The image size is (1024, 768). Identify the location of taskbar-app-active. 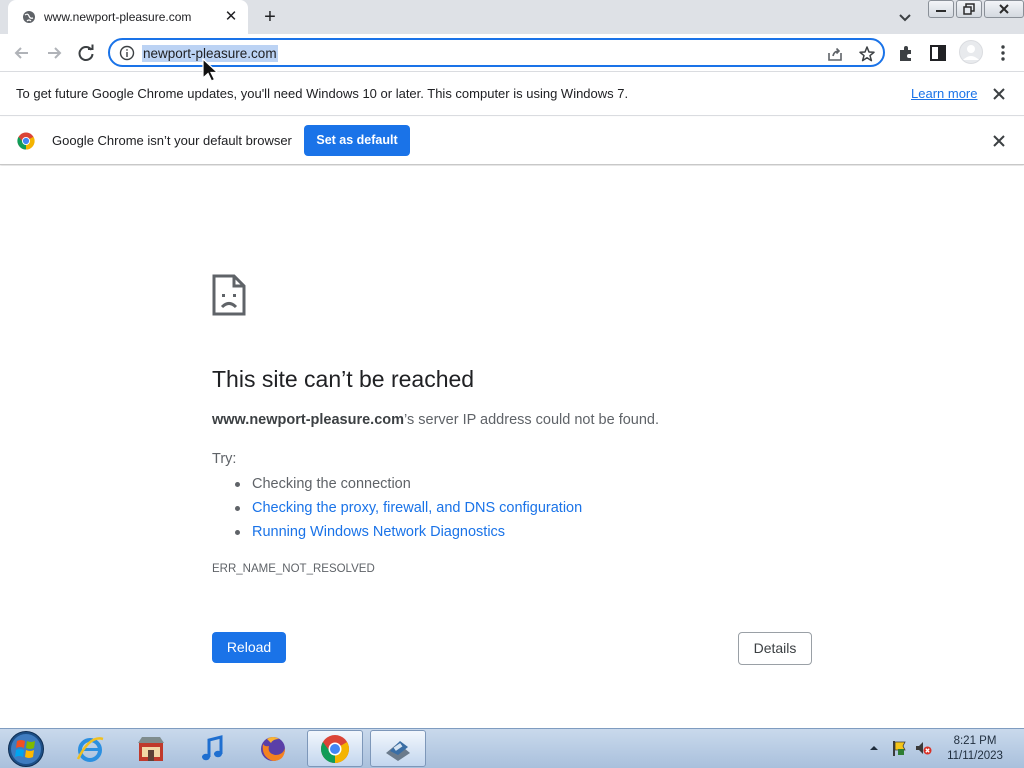
(335, 748).